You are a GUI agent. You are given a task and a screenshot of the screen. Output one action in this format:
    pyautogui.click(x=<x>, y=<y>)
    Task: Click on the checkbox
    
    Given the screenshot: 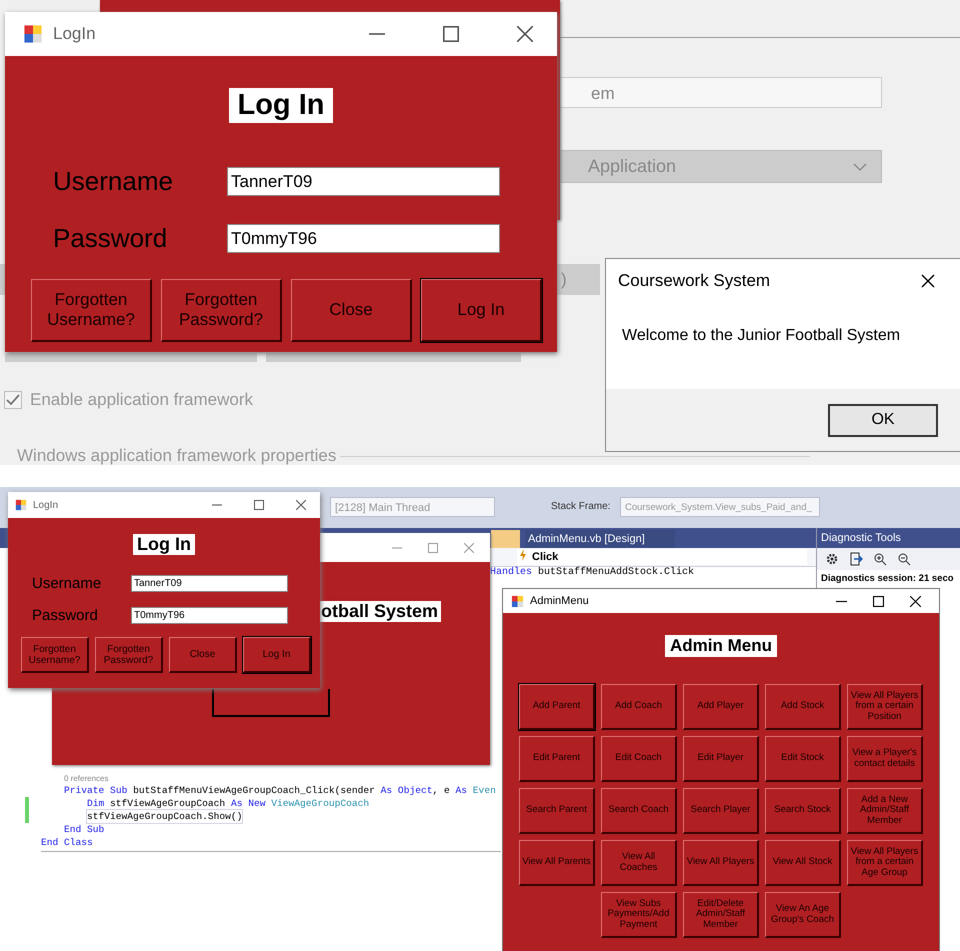 What is the action you would take?
    pyautogui.click(x=13, y=400)
    